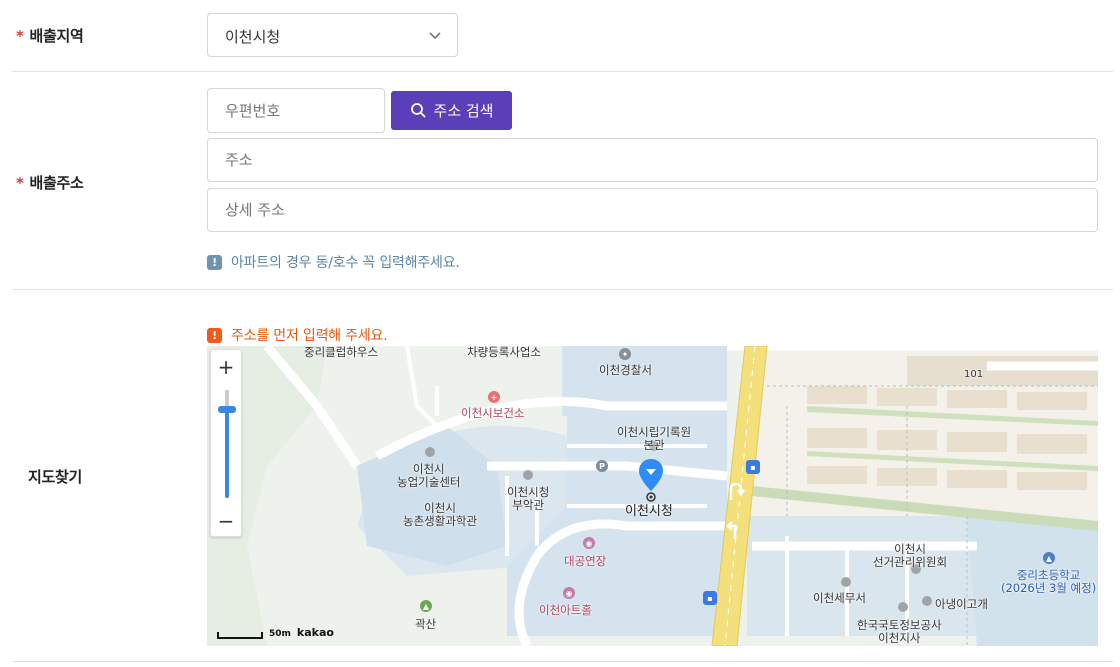 This screenshot has height=667, width=1120. What do you see at coordinates (654, 438) in the screenshot?
I see `map-label-records: 이천시립기록원 본관` at bounding box center [654, 438].